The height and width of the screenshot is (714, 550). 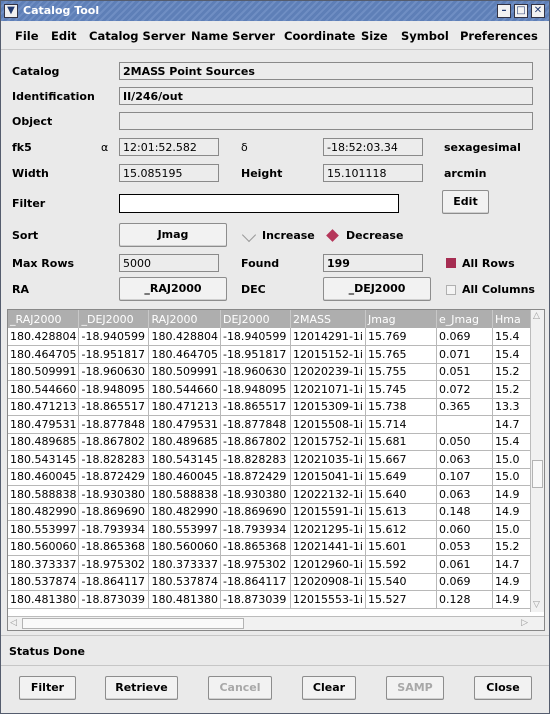 What do you see at coordinates (249, 235) in the screenshot?
I see `increase-radio` at bounding box center [249, 235].